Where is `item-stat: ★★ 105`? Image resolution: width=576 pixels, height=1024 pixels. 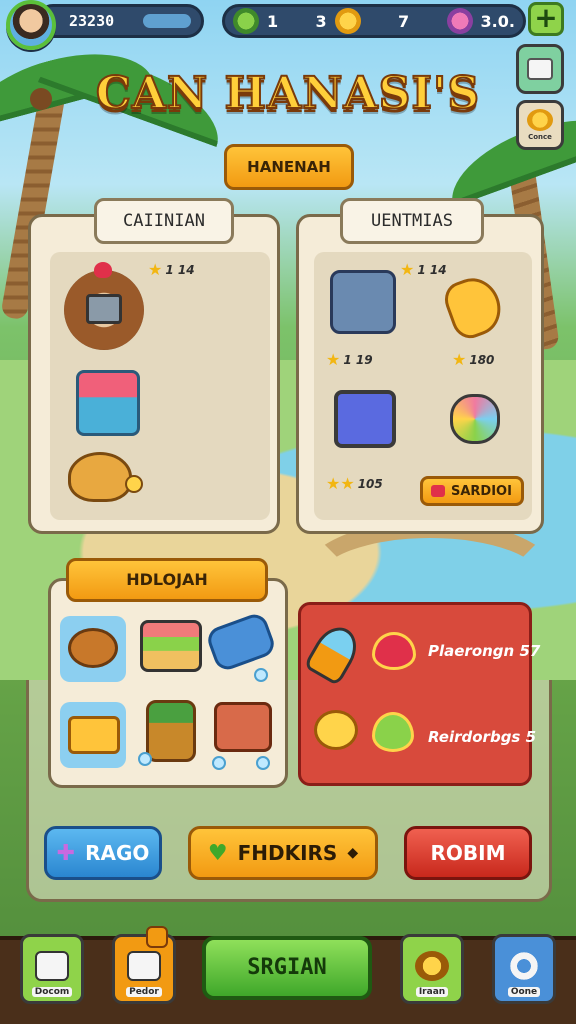 item-stat: ★★ 105 is located at coordinates (354, 483).